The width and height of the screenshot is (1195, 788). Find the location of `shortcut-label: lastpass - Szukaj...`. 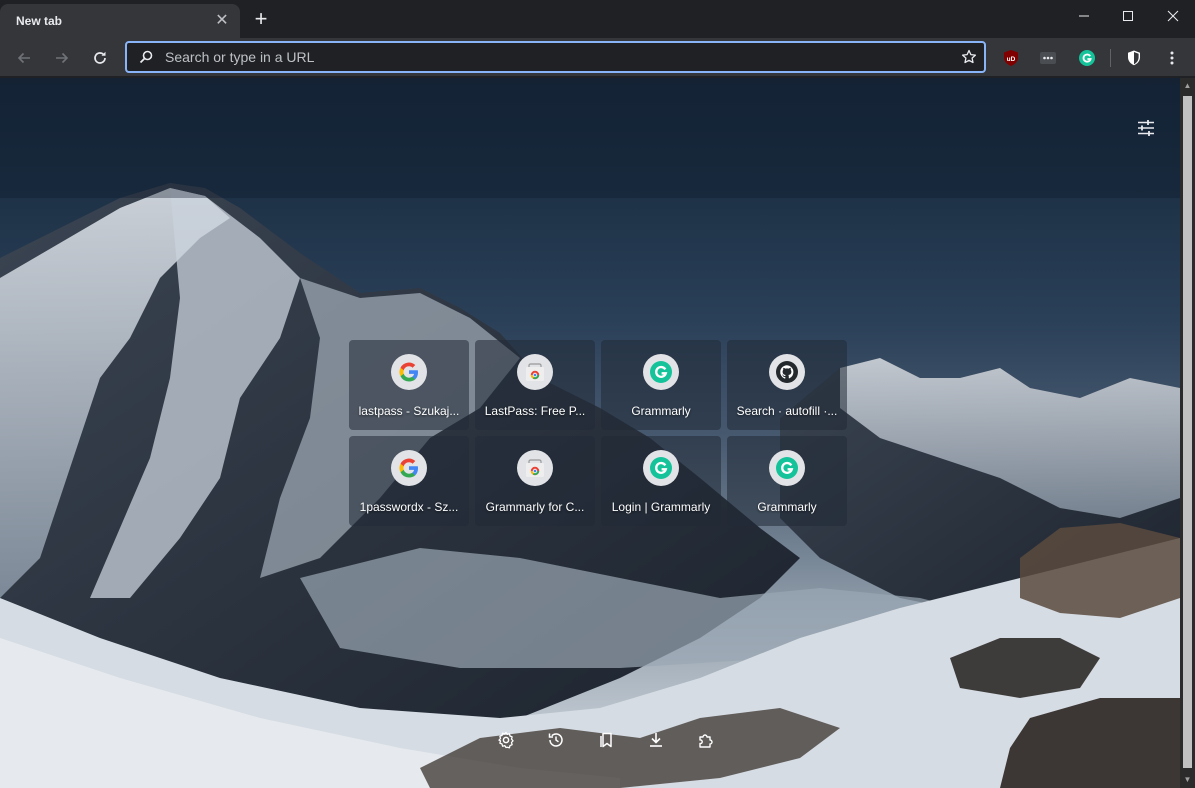

shortcut-label: lastpass - Szukaj... is located at coordinates (409, 411).